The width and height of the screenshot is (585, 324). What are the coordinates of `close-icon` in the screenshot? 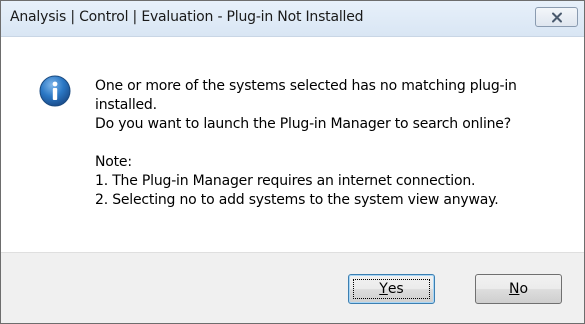 It's located at (557, 17).